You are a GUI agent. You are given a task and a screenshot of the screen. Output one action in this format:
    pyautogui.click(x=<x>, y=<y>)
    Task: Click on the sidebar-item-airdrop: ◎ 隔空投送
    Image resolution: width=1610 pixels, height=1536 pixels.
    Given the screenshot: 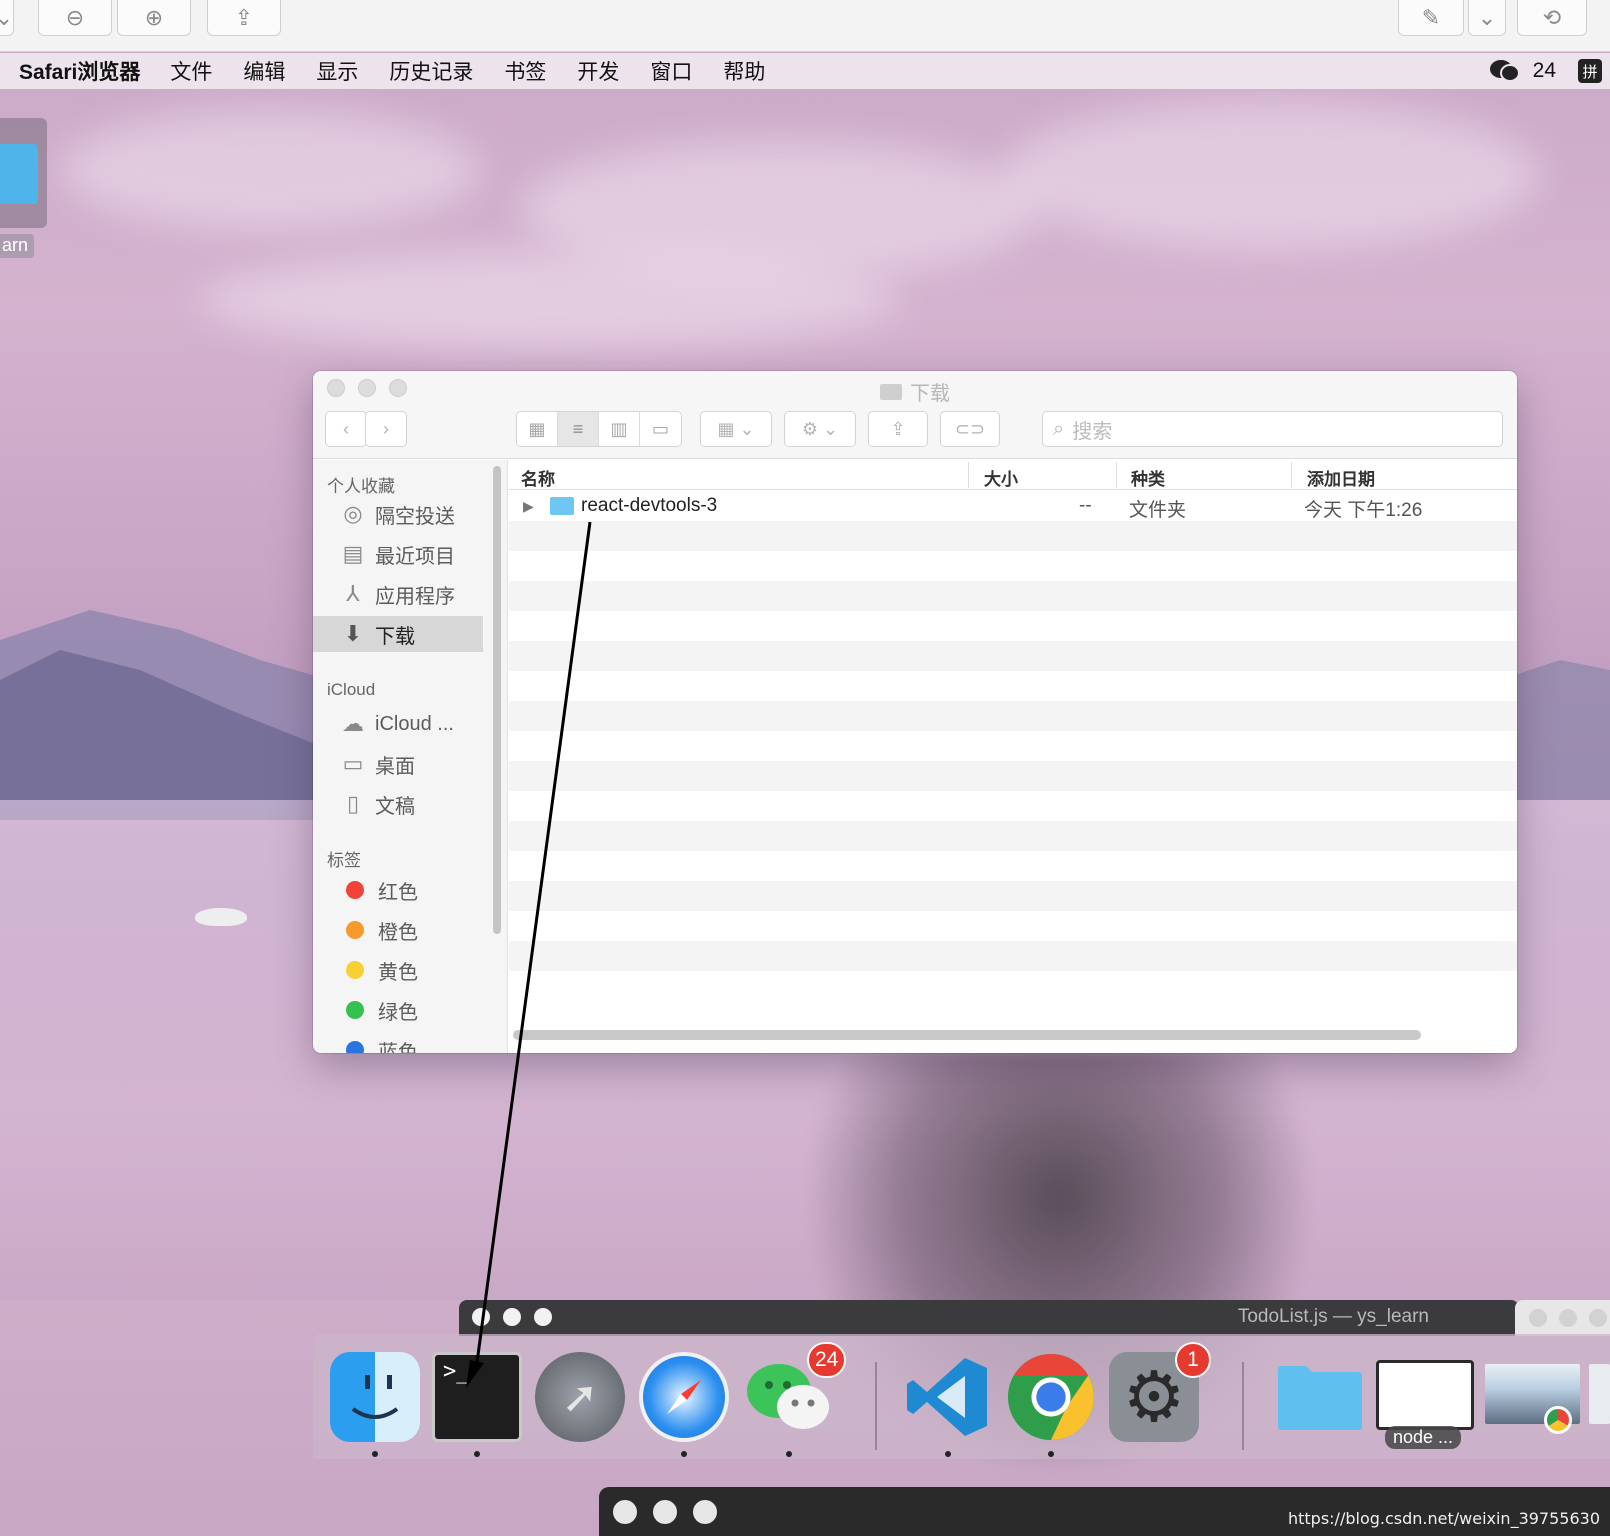 What is the action you would take?
    pyautogui.click(x=398, y=514)
    